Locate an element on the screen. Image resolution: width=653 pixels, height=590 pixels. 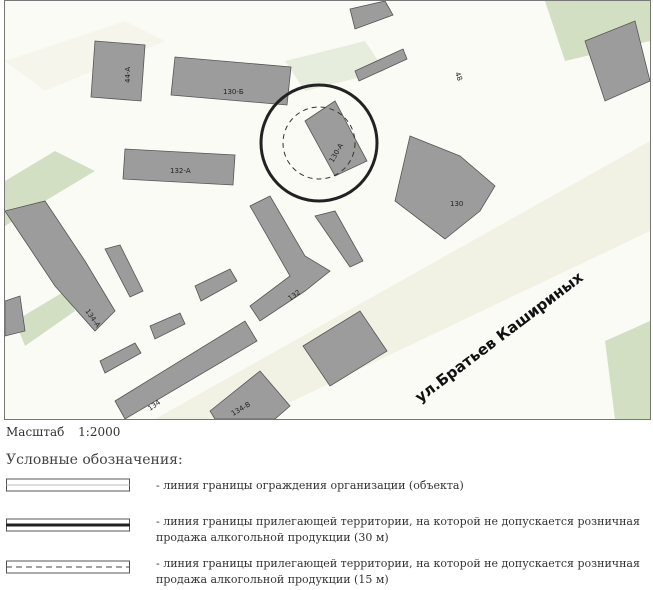
label-130b: 130-Б is located at coordinates (233, 92).